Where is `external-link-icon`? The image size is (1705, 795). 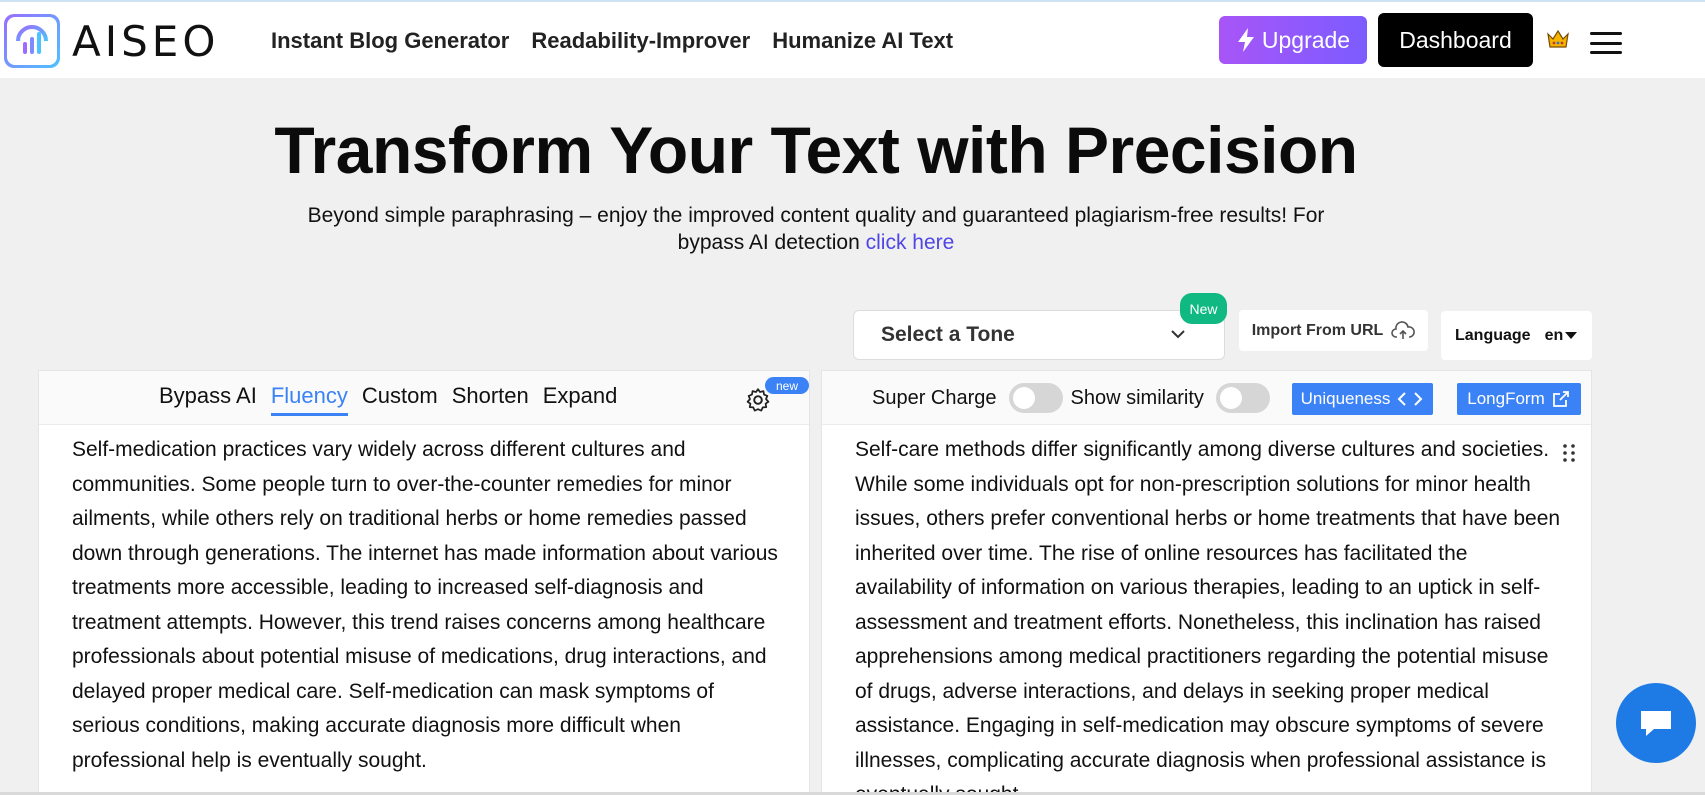
external-link-icon is located at coordinates (1560, 399).